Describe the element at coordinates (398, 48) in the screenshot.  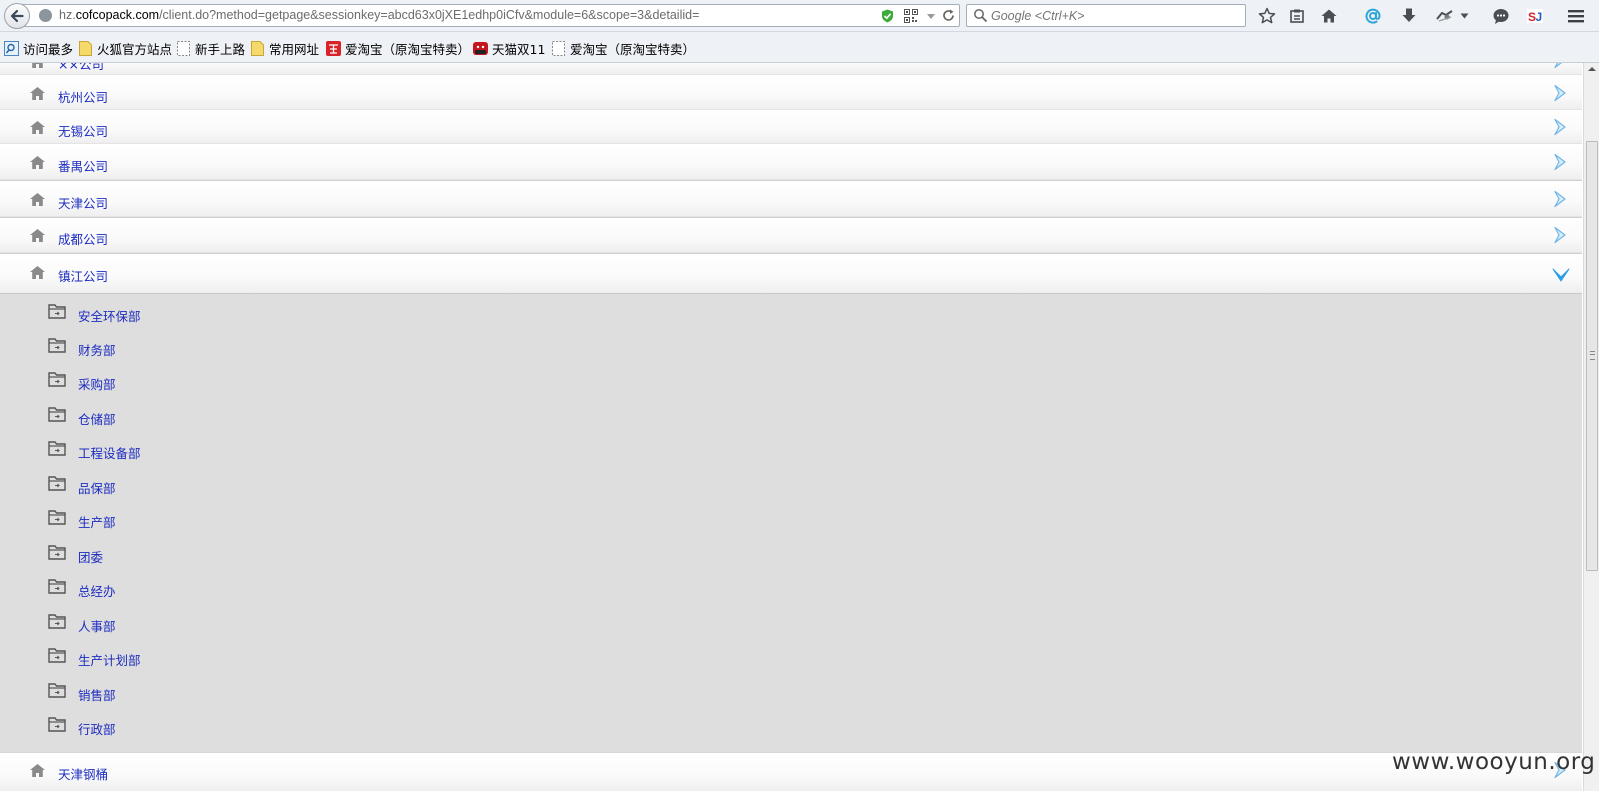
I see `bookmark-taobao: 爱淘宝（原淘宝特卖）` at that location.